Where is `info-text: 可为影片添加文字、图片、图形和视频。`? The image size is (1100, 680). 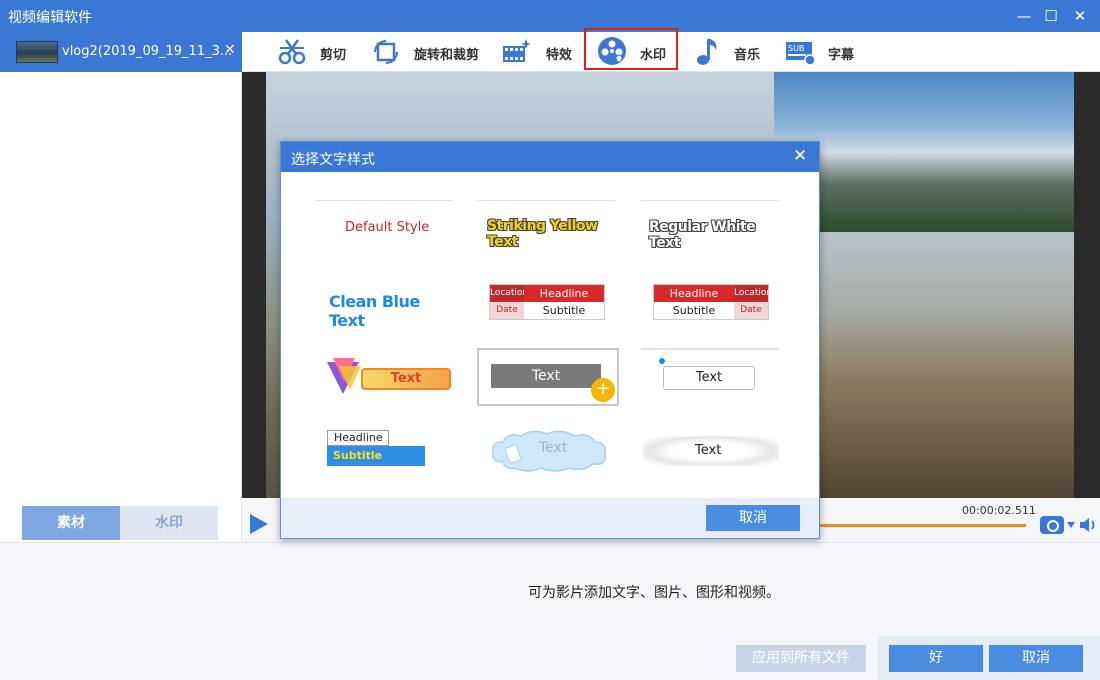
info-text: 可为影片添加文字、图片、图形和视频。 is located at coordinates (654, 593).